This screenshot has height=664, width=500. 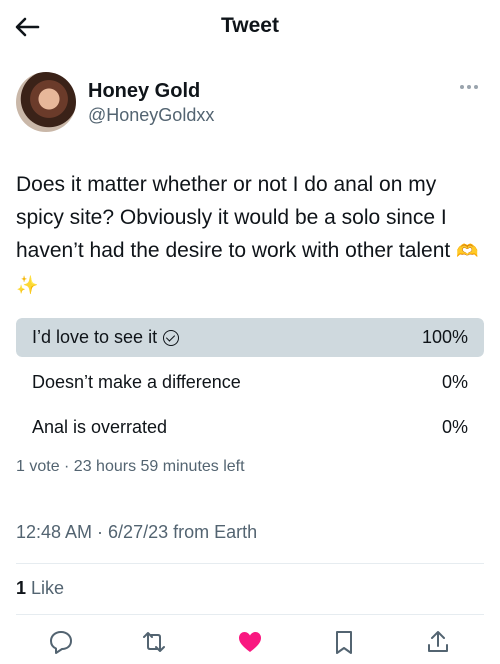 I want to click on likes-number: 1, so click(x=21, y=588).